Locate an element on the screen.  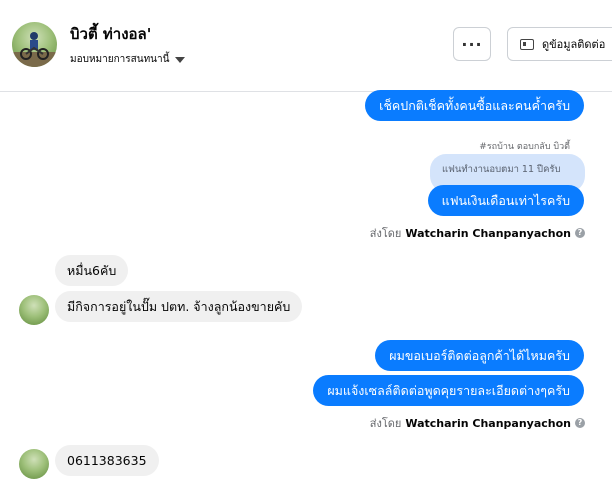
reply-note: #รถบ้าน ตอบกลับ บิวตี้ is located at coordinates (524, 147).